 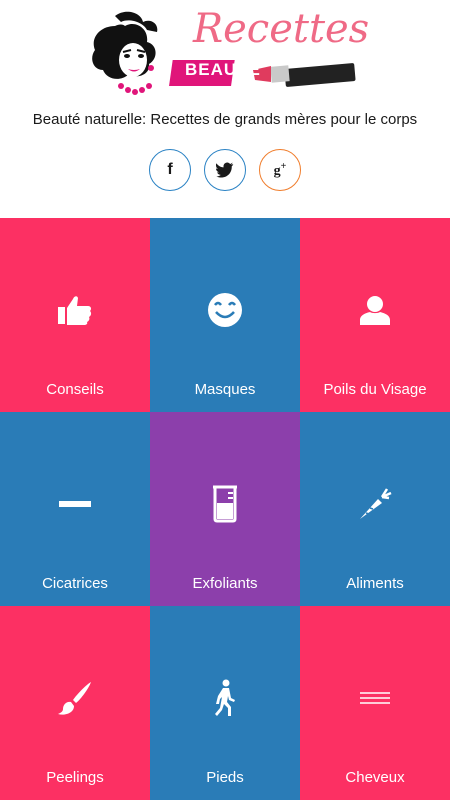 I want to click on twitter-icon, so click(x=225, y=170).